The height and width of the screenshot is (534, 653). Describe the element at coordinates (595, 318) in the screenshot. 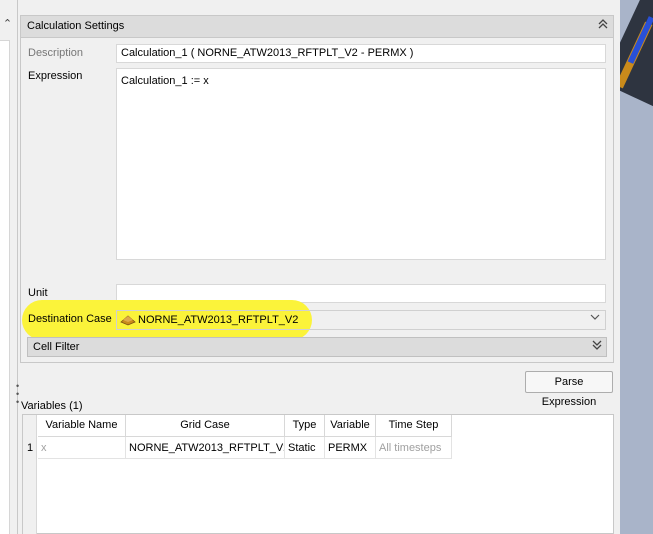

I see `chevron-down-icon` at that location.